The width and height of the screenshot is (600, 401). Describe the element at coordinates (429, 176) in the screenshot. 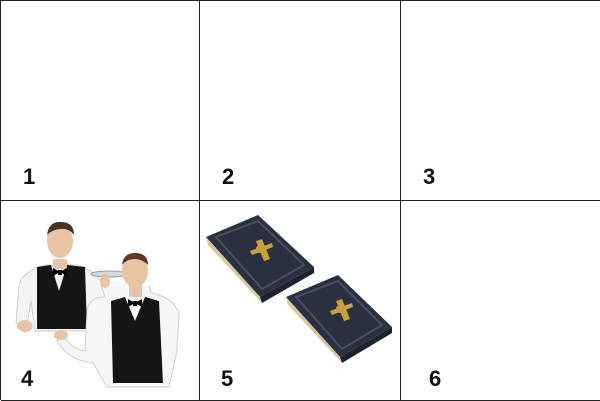

I see `cell-number: 3` at that location.